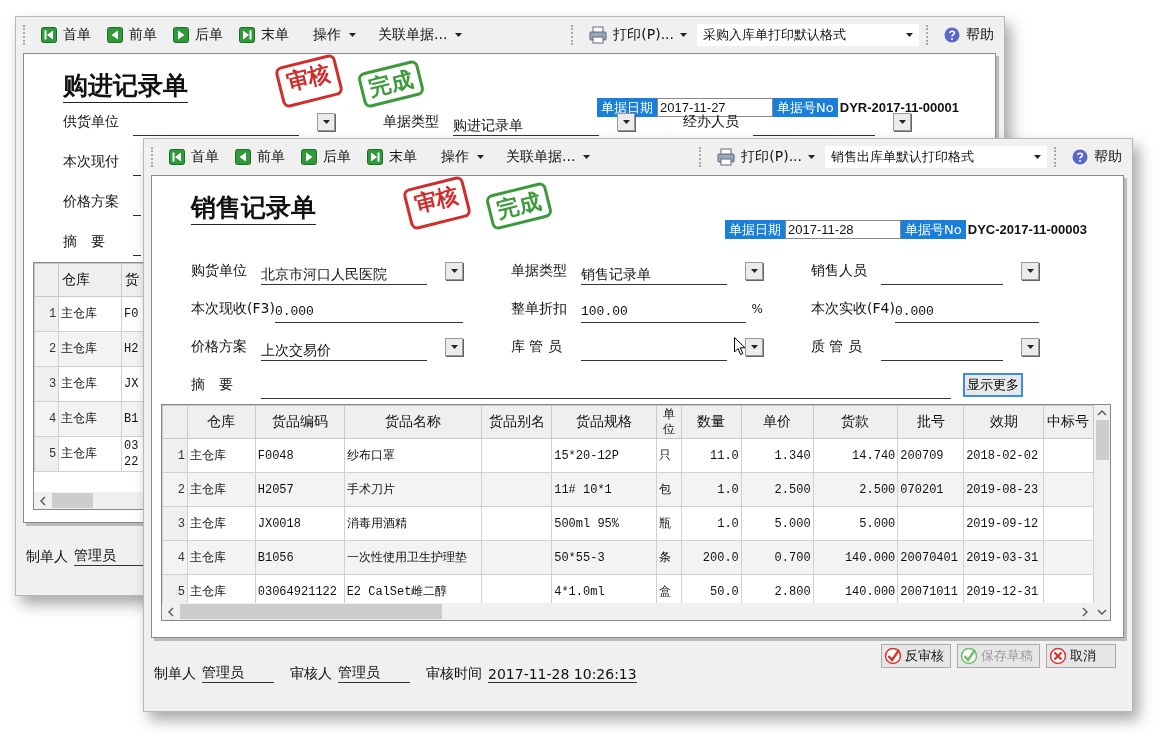  Describe the element at coordinates (238, 673) in the screenshot. I see `field-value: 管理员` at that location.